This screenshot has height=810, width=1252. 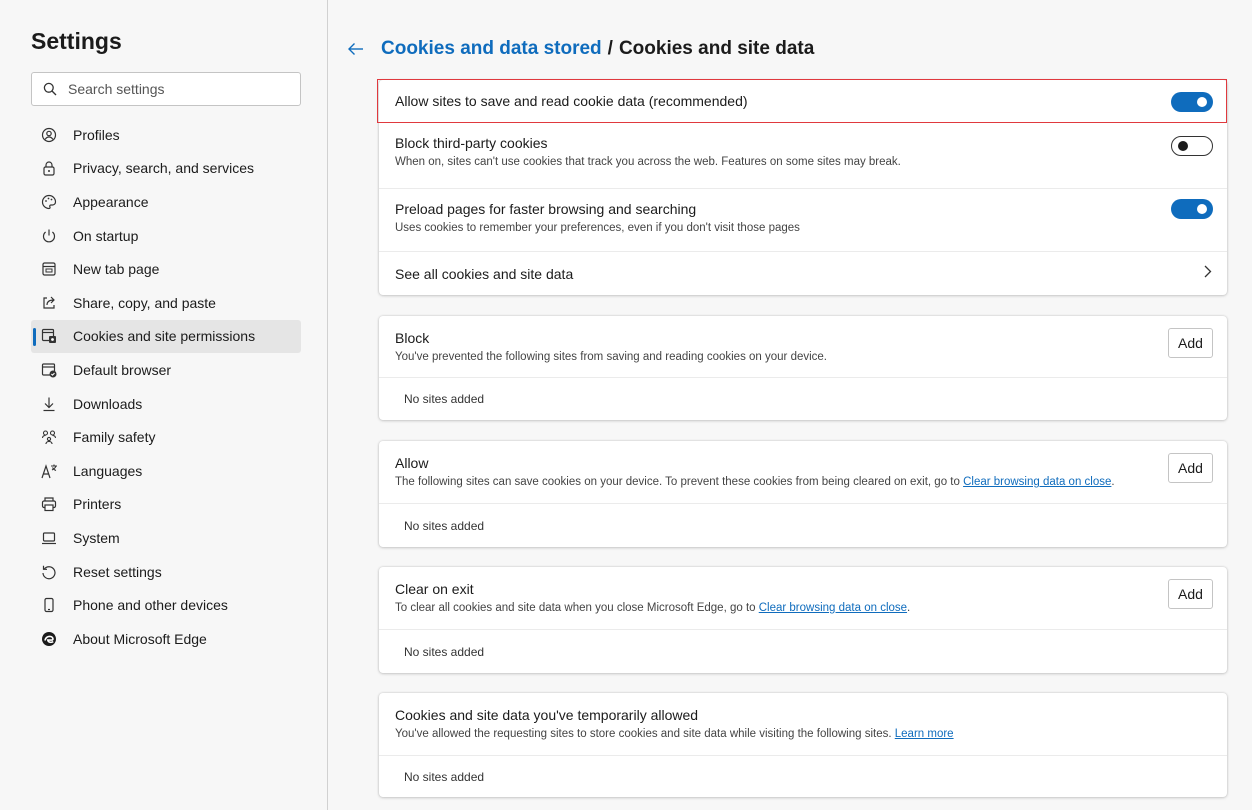 I want to click on sidebar-item-downloads: Downloads, so click(x=166, y=404).